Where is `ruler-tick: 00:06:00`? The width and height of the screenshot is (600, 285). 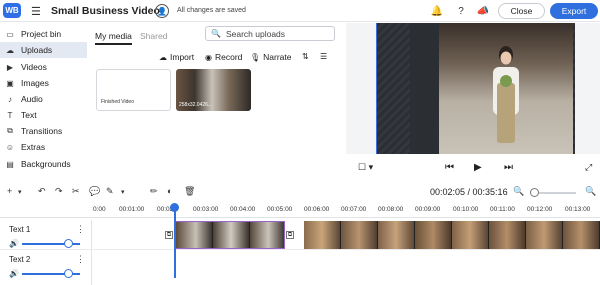
ruler-tick: 00:06:00 is located at coordinates (317, 209).